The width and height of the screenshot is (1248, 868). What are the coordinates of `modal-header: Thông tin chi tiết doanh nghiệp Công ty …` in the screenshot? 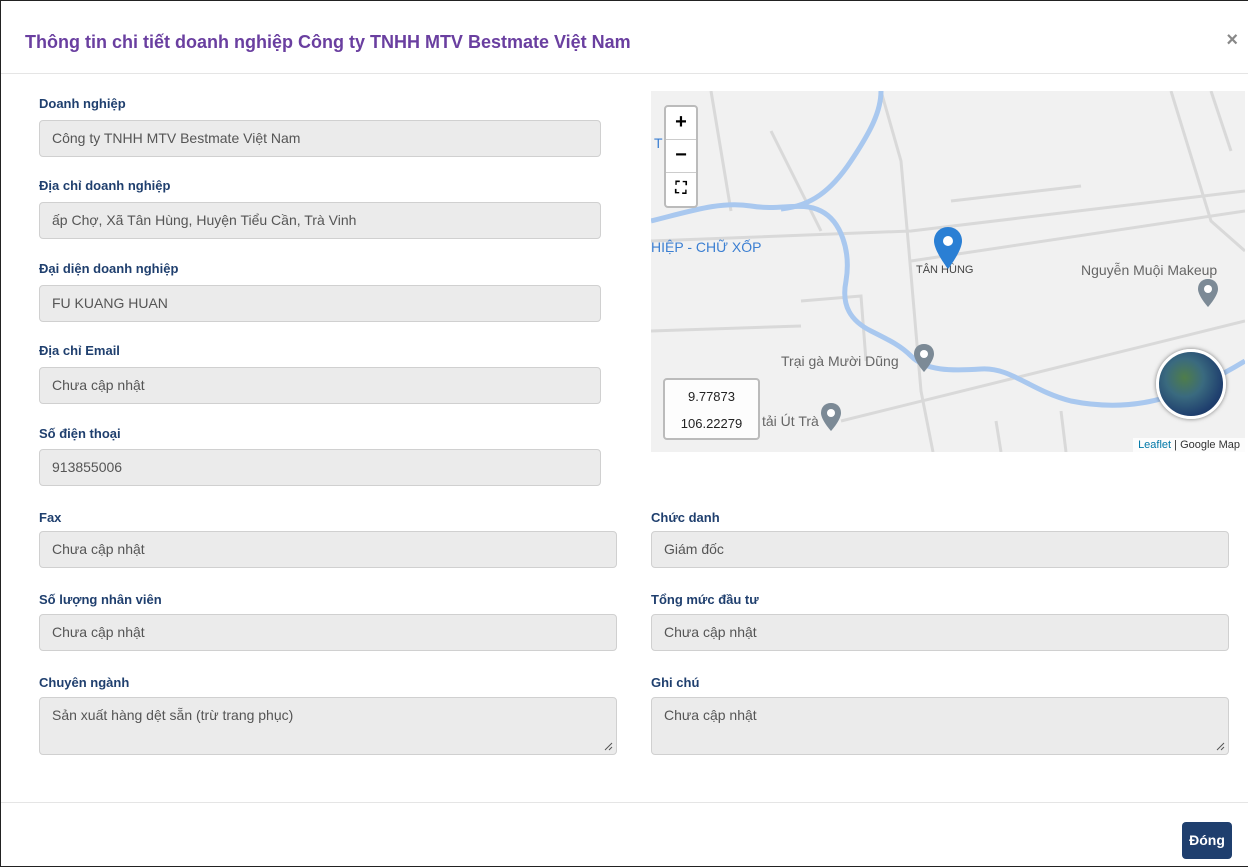 It's located at (624, 37).